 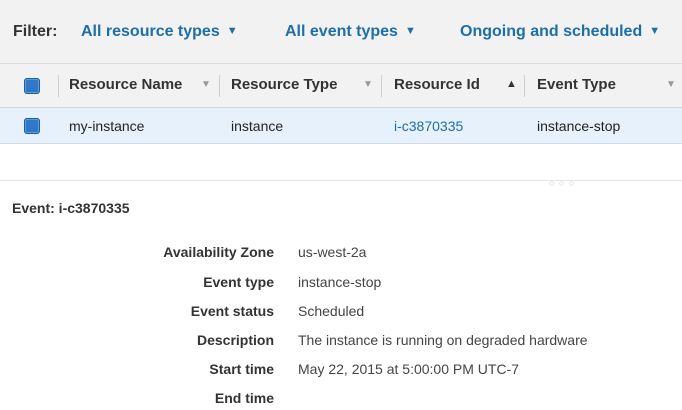 I want to click on detail-value: us-west-2a, so click(x=332, y=252).